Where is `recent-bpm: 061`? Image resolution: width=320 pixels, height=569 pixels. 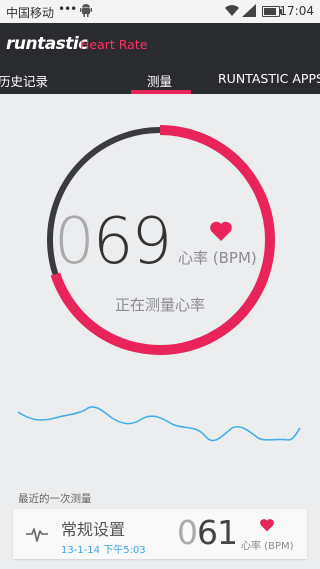
recent-bpm: 061 is located at coordinates (207, 532).